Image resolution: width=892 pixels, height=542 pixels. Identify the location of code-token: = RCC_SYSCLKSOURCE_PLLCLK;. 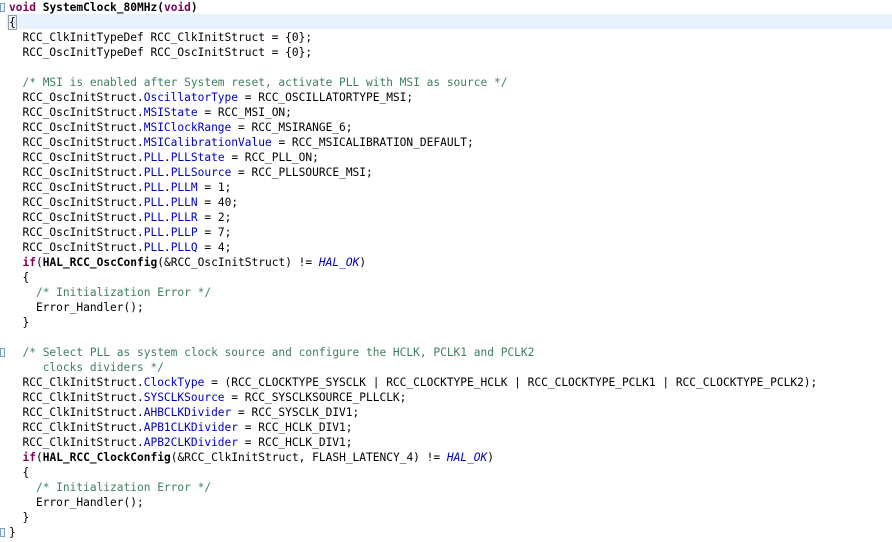
(315, 397).